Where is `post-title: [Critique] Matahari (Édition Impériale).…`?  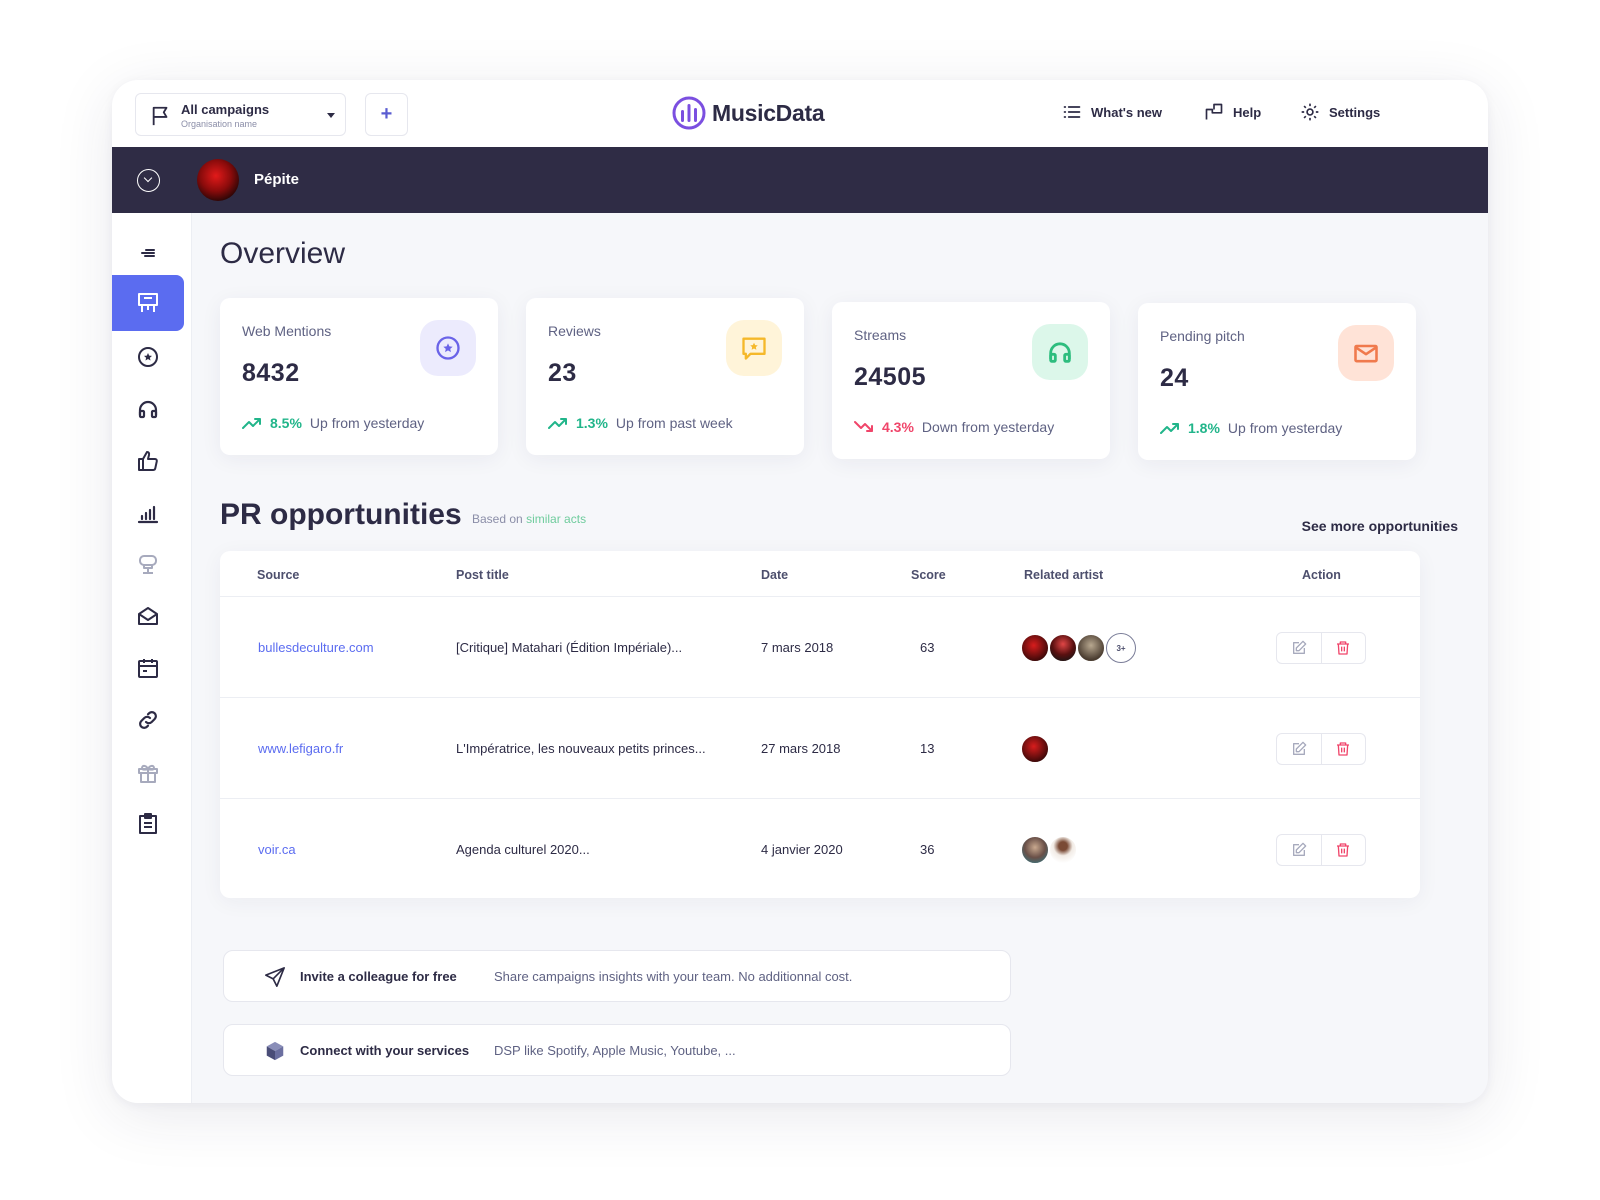 post-title: [Critique] Matahari (Édition Impériale).… is located at coordinates (569, 647).